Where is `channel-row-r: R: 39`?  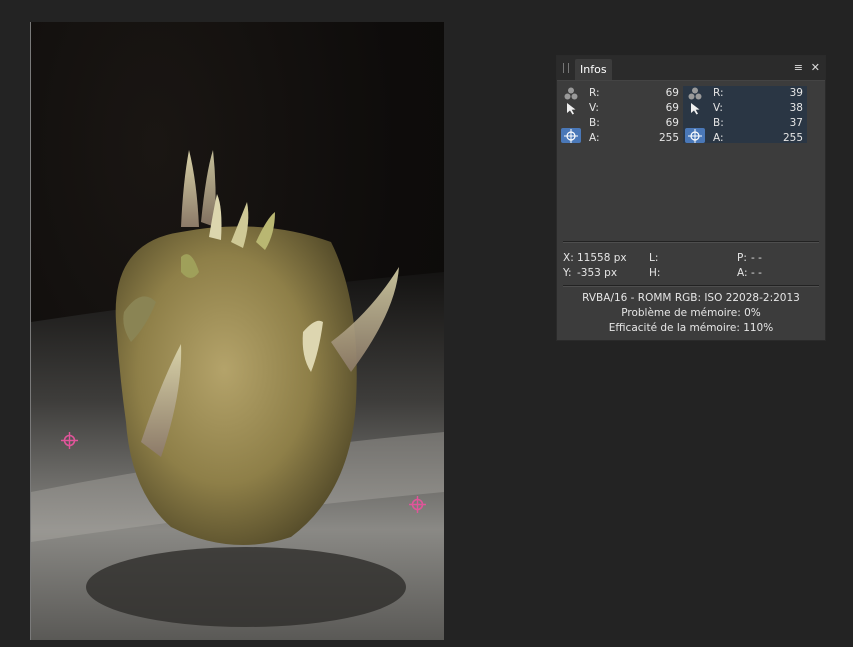
channel-row-r: R: 39 is located at coordinates (758, 93).